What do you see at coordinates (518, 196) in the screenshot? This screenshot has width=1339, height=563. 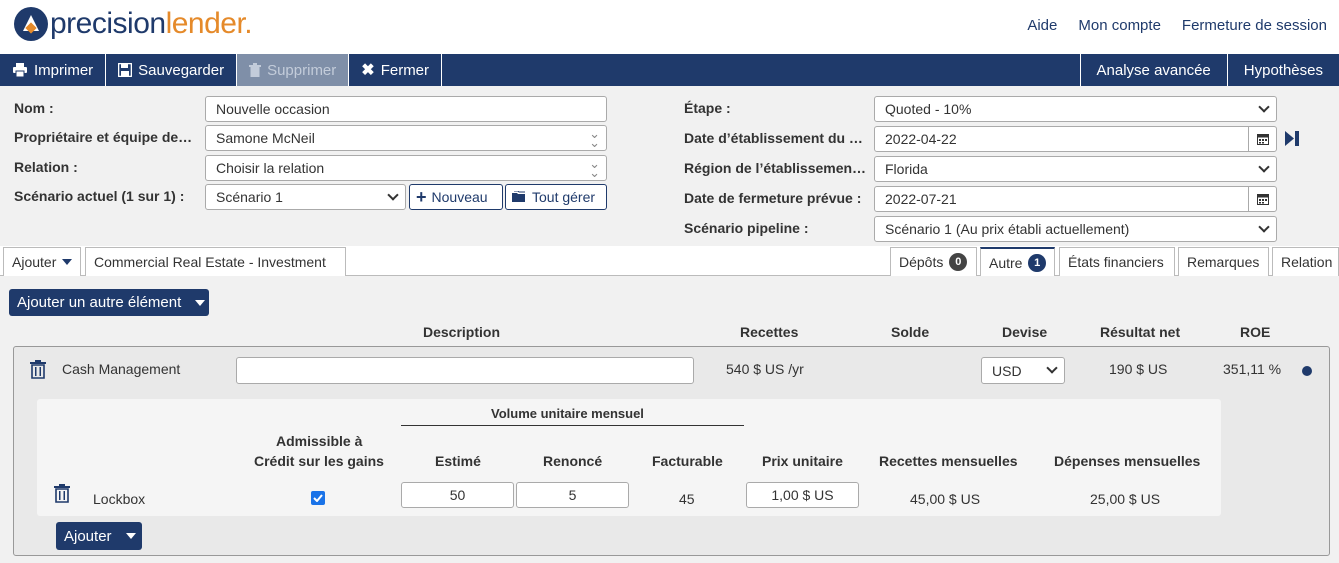 I see `folders-icon` at bounding box center [518, 196].